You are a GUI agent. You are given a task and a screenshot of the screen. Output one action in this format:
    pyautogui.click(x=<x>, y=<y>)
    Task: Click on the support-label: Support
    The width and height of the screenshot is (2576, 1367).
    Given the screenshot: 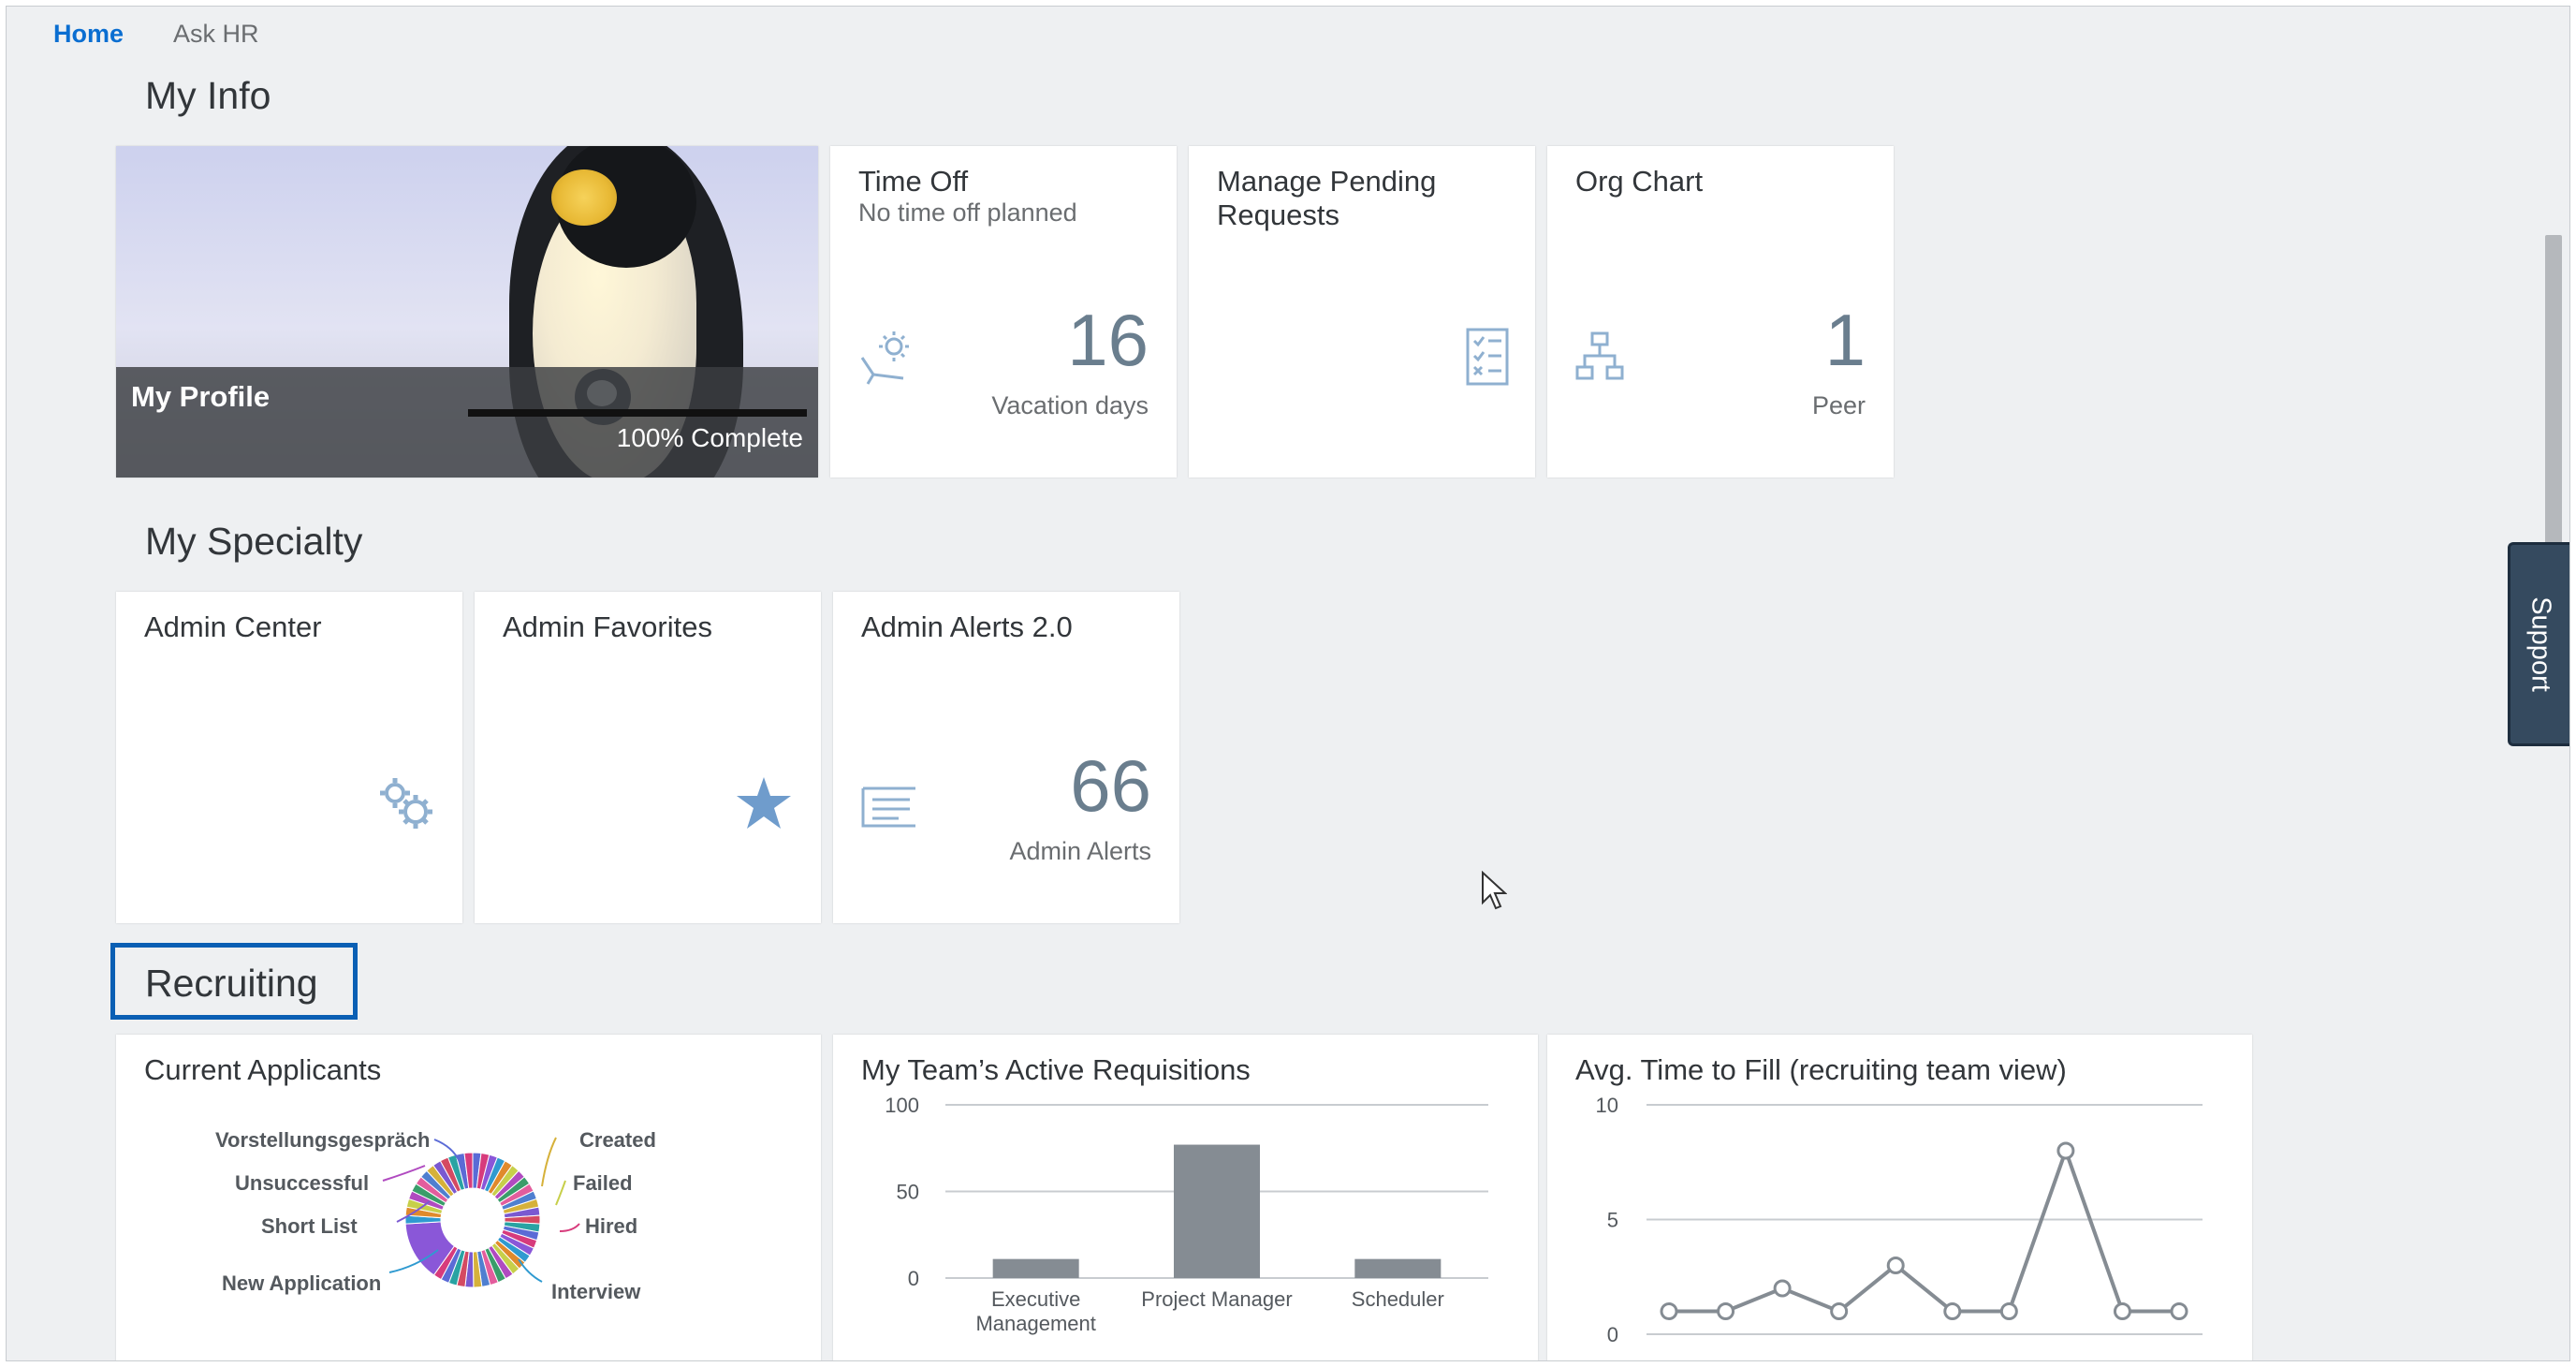 What is the action you would take?
    pyautogui.click(x=2540, y=644)
    